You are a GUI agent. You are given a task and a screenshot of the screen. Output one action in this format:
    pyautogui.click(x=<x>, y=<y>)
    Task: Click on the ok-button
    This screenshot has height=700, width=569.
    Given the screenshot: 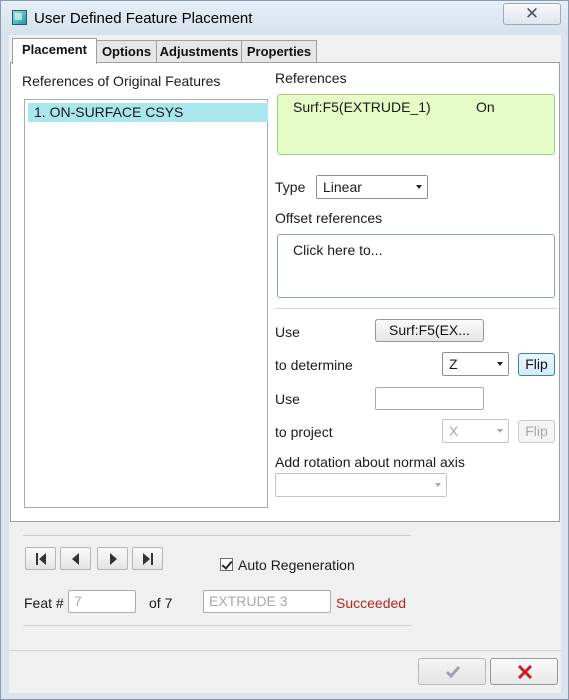 What is the action you would take?
    pyautogui.click(x=452, y=671)
    